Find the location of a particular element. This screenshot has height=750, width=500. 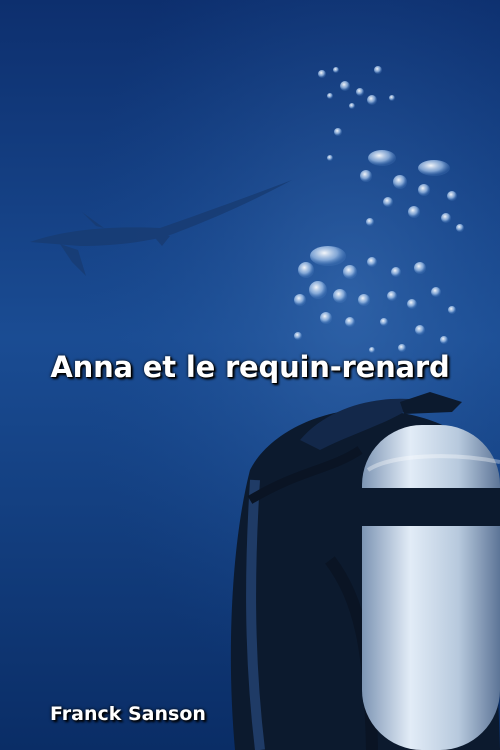

book-title: Anna et le requin-renard is located at coordinates (250, 367).